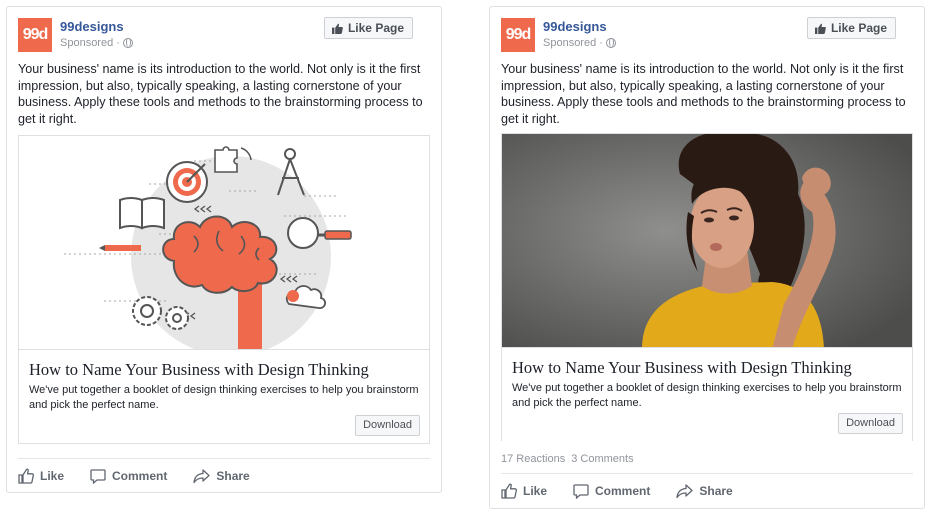 Image resolution: width=930 pixels, height=513 pixels. I want to click on comments-count: 3 Comments, so click(602, 459).